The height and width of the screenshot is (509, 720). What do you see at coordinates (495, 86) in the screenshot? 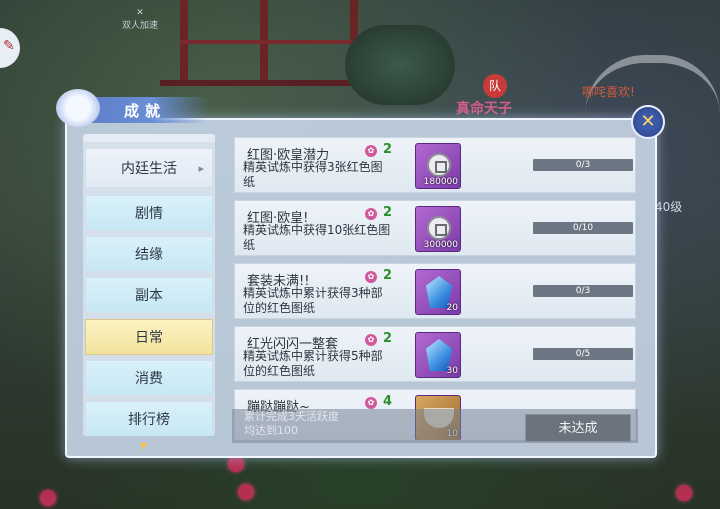
I see `team-emblem: 队` at bounding box center [495, 86].